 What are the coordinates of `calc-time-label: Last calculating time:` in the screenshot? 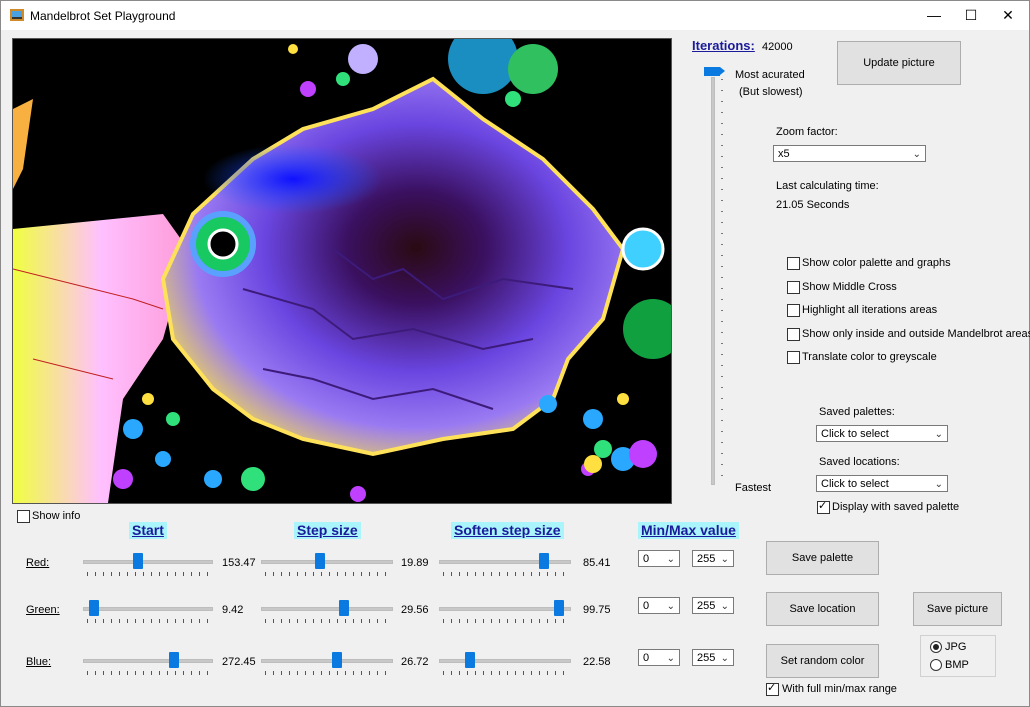 It's located at (827, 186).